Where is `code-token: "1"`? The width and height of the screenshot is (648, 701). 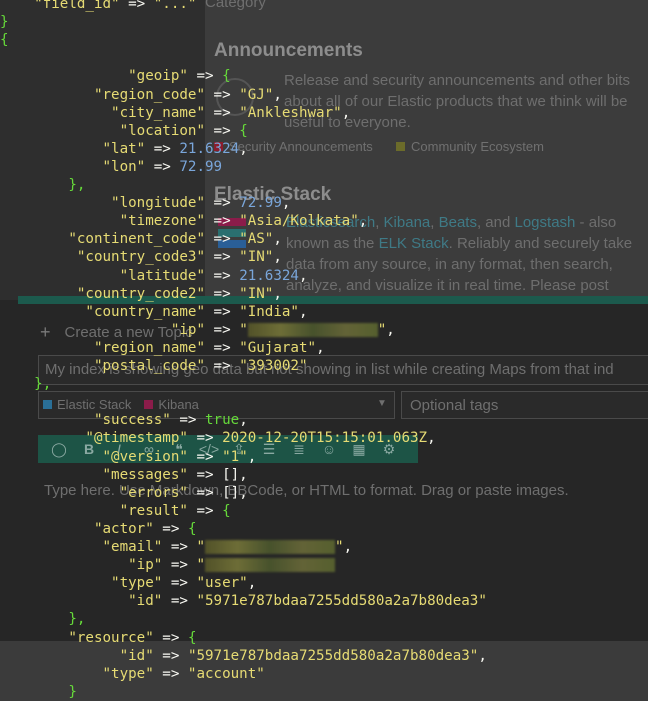 code-token: "1" is located at coordinates (235, 456).